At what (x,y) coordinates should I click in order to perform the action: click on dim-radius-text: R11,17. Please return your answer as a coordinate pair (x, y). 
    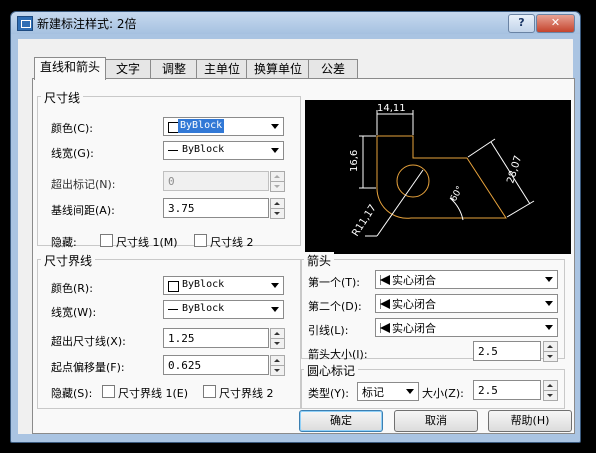
    Looking at the image, I should click on (364, 221).